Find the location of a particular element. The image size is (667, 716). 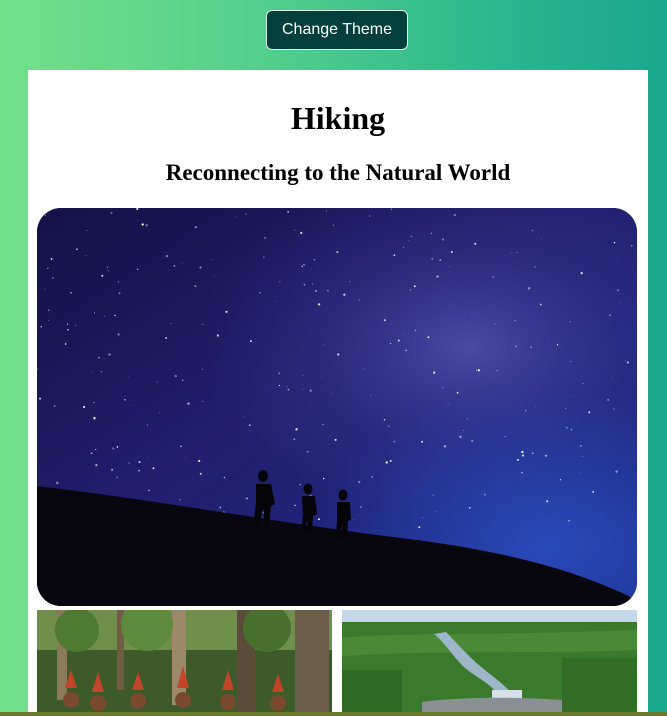

change-theme-button: Change Theme is located at coordinates (337, 30).